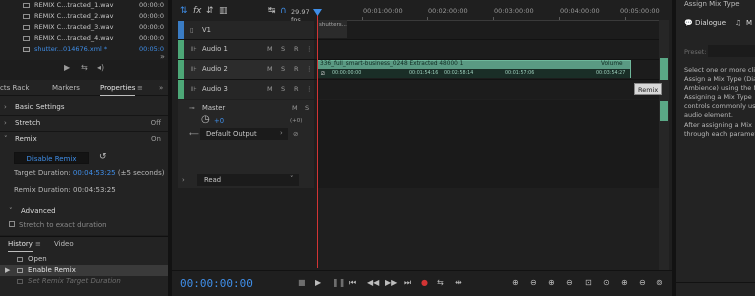 The width and height of the screenshot is (755, 296). I want to click on track-lane-audio1, so click(488, 49).